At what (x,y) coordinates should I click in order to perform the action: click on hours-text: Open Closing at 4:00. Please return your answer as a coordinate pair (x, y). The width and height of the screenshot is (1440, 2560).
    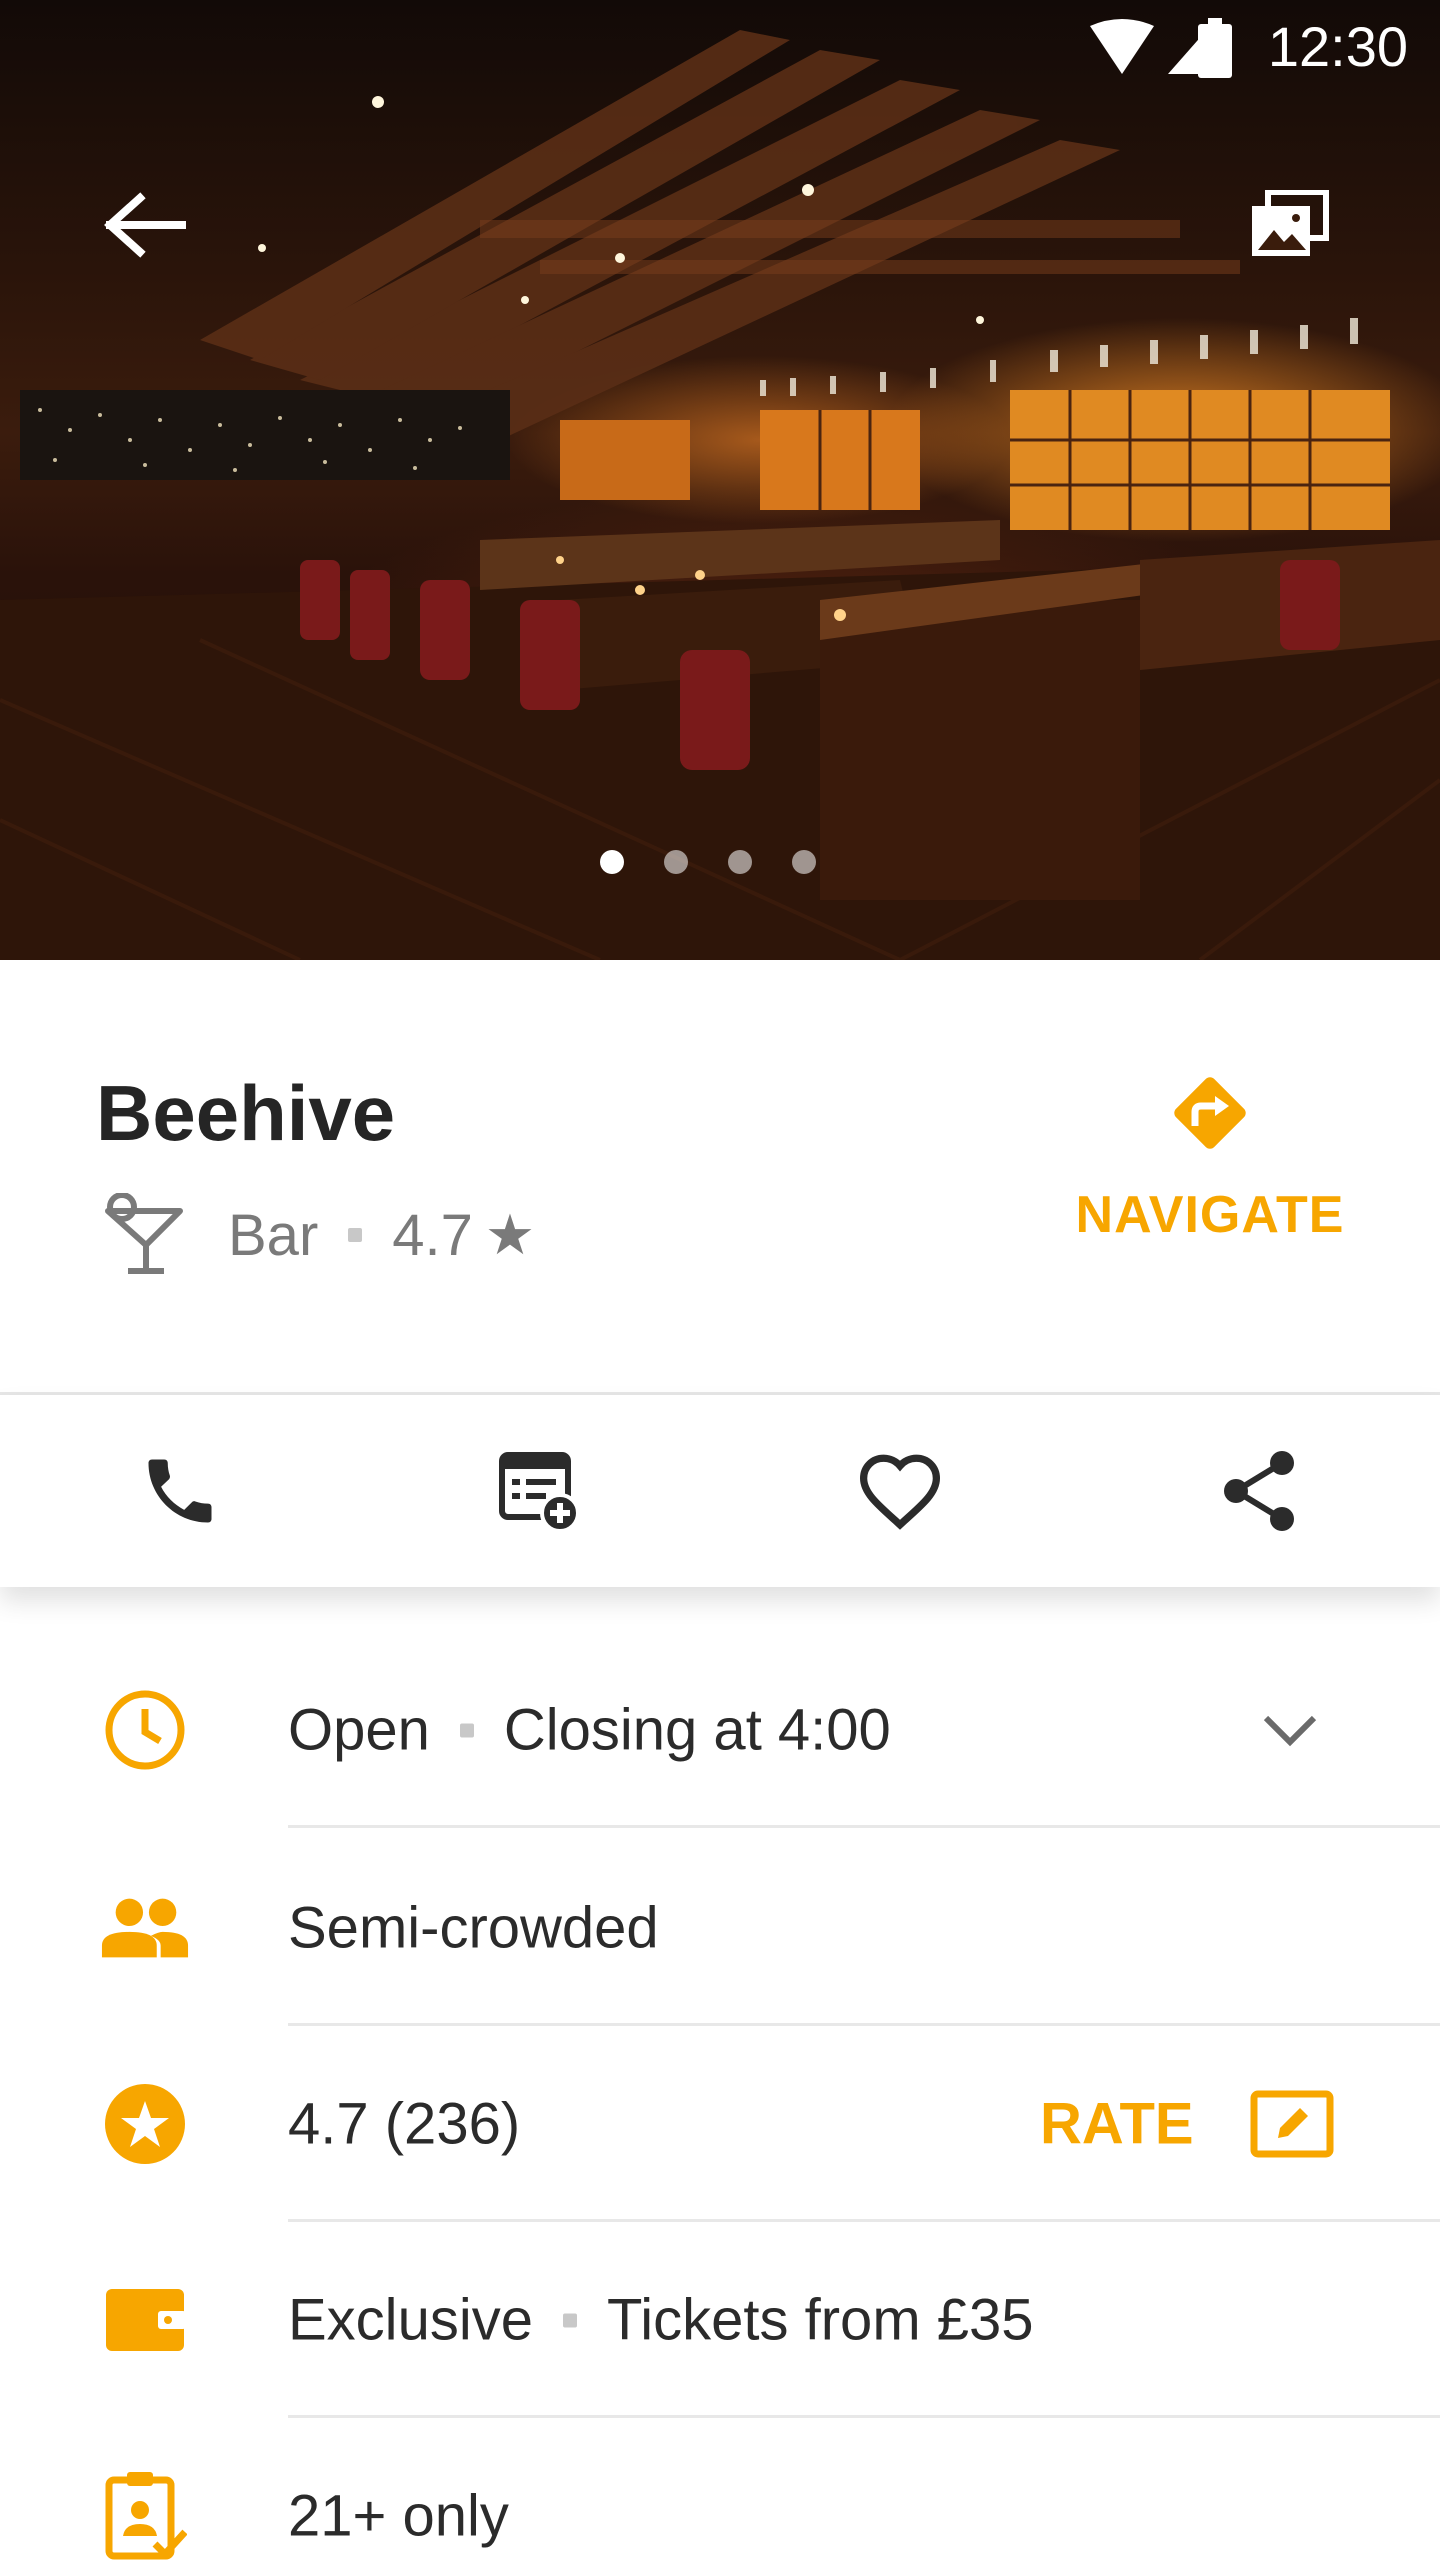
    Looking at the image, I should click on (589, 1730).